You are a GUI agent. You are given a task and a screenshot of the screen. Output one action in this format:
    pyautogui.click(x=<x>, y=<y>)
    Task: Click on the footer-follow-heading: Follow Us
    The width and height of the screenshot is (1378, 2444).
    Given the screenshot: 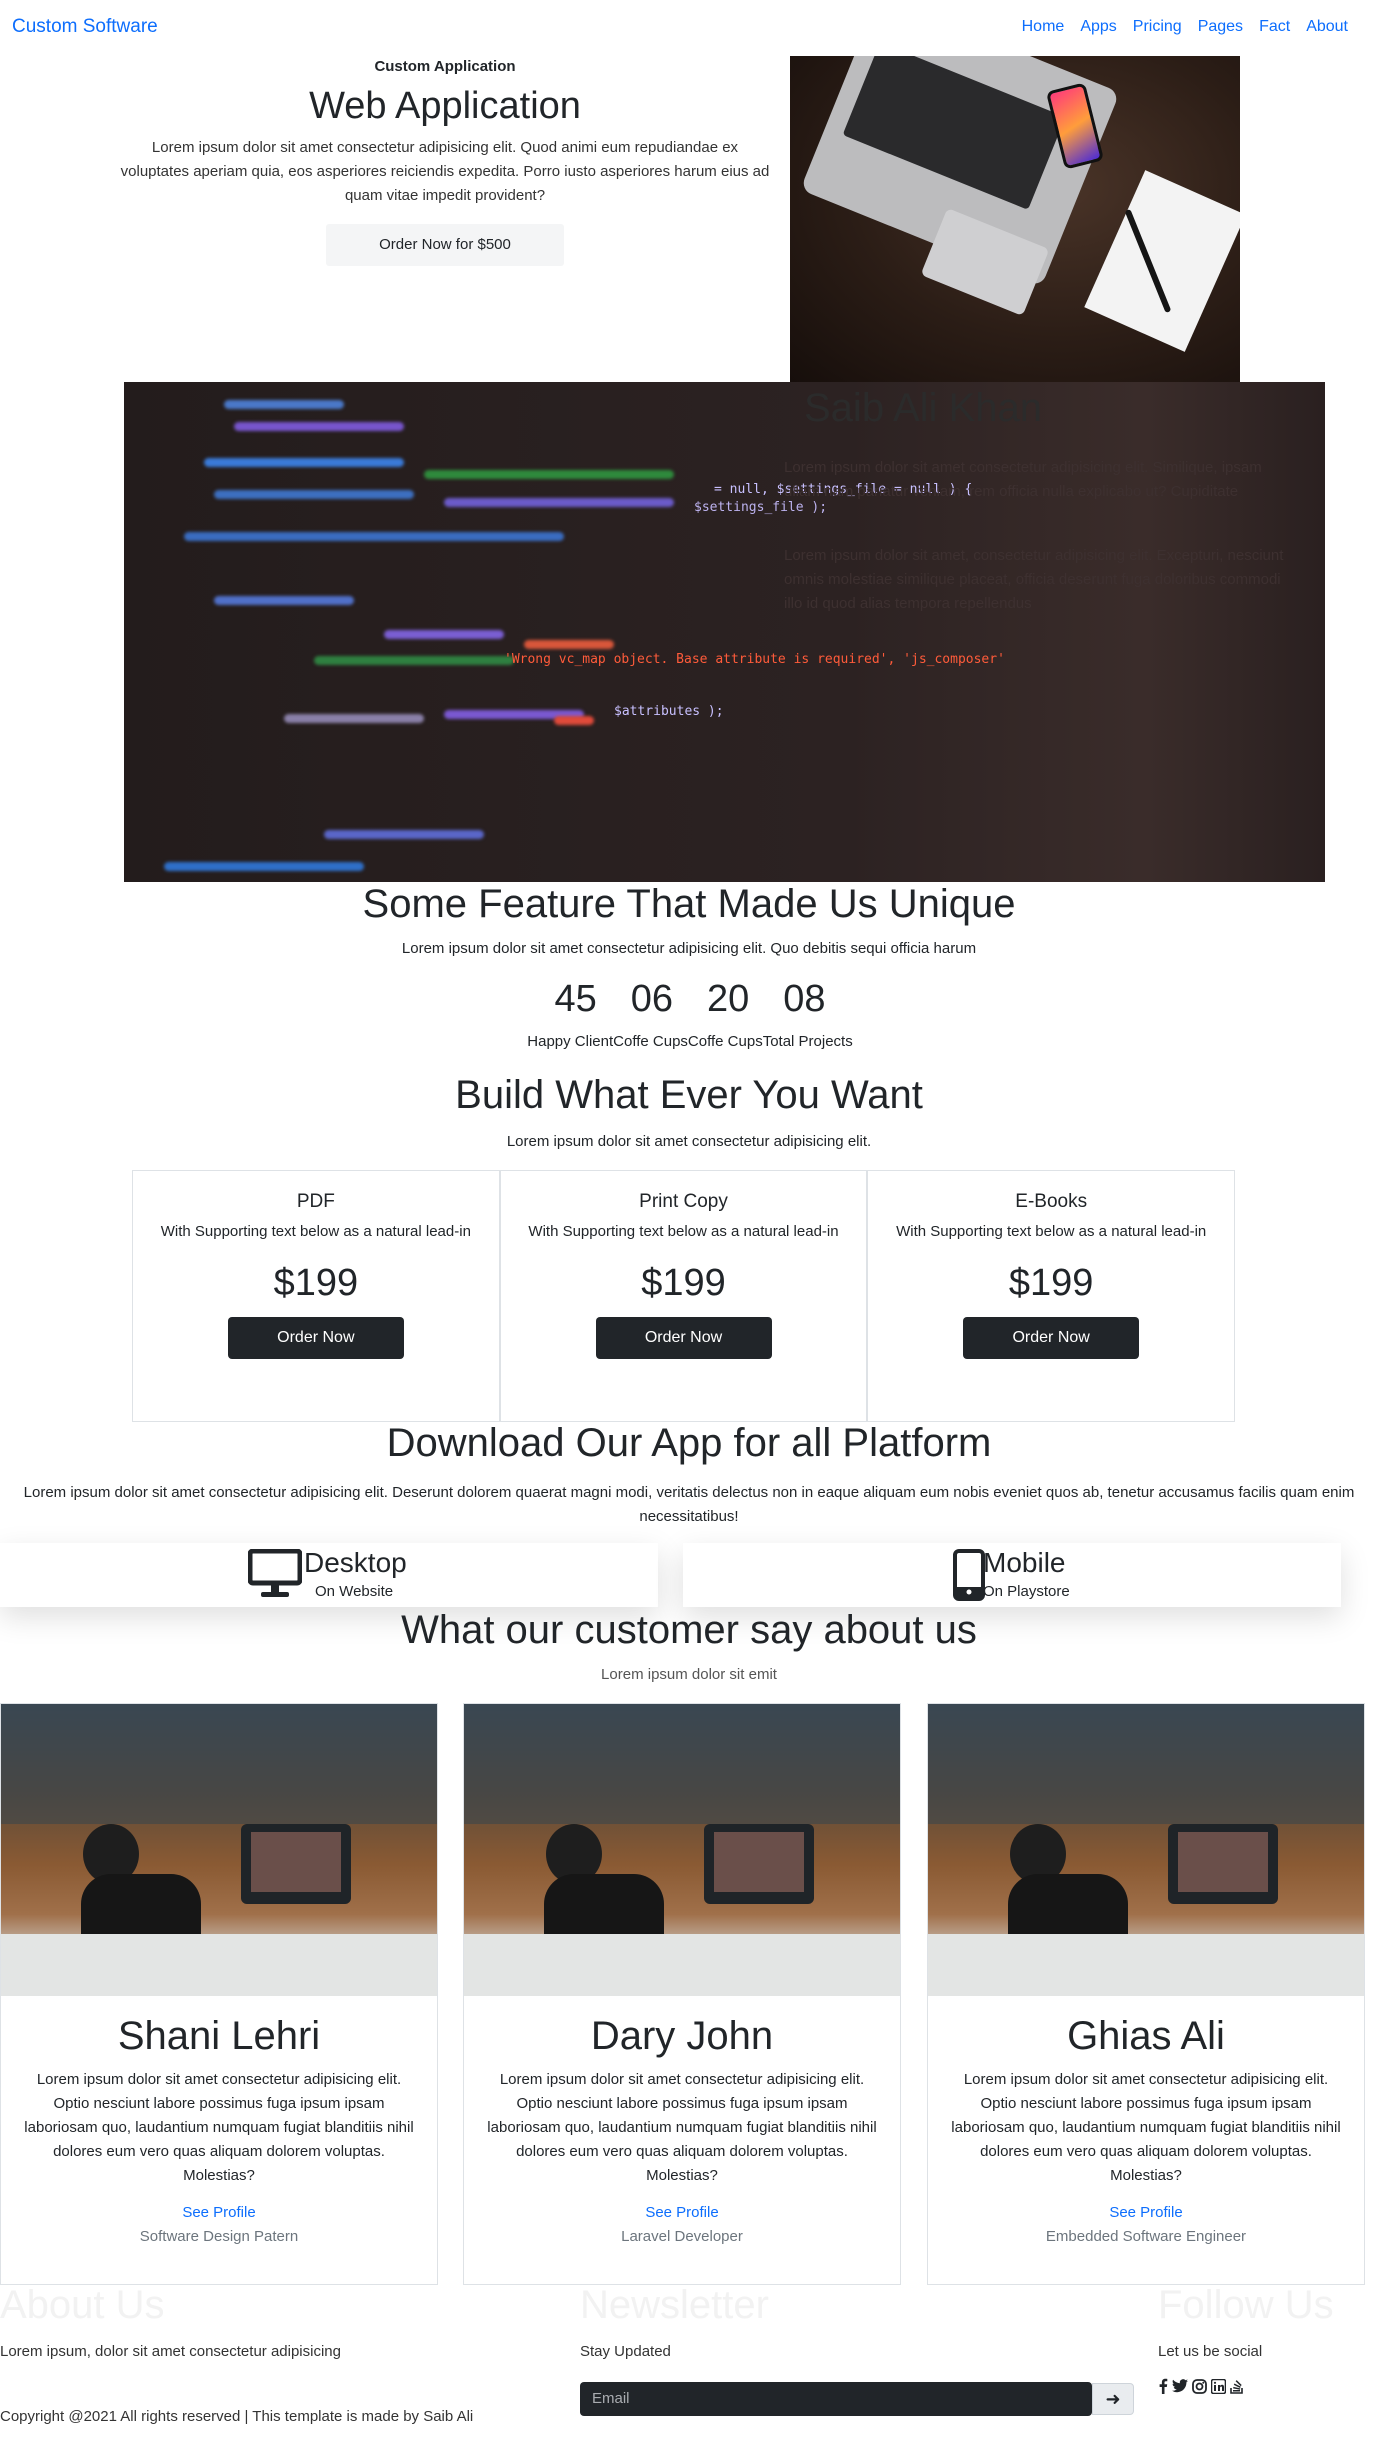 What is the action you would take?
    pyautogui.click(x=1246, y=2305)
    